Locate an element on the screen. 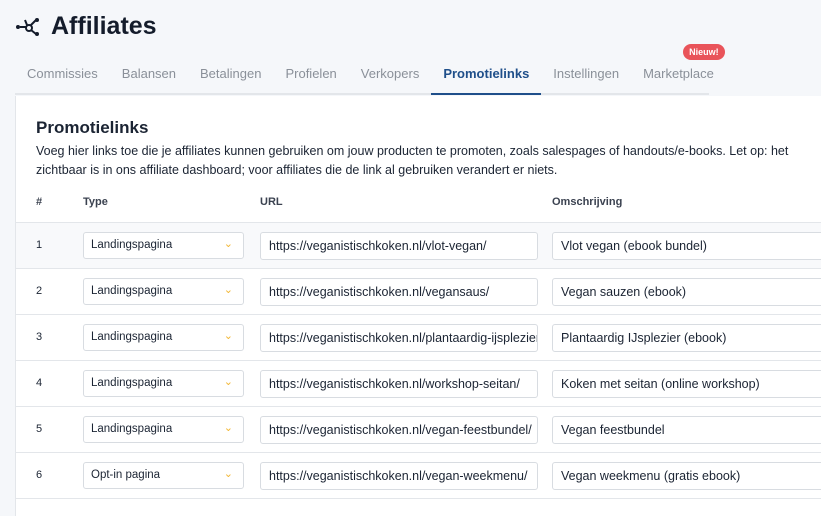 The image size is (821, 516). row-number: 6 is located at coordinates (39, 475).